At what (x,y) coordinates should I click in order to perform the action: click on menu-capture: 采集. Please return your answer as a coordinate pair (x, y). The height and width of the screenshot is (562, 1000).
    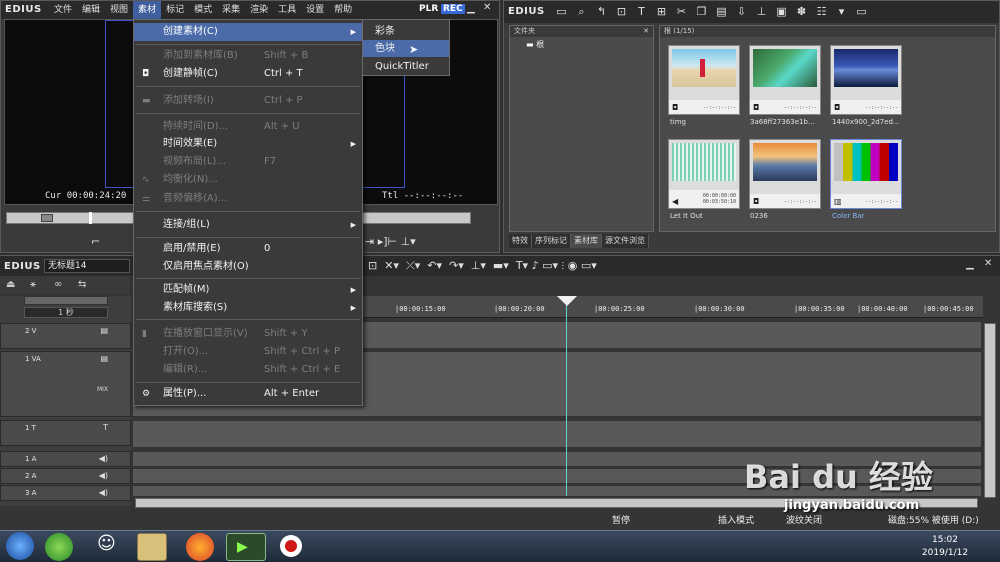
    Looking at the image, I should click on (231, 10).